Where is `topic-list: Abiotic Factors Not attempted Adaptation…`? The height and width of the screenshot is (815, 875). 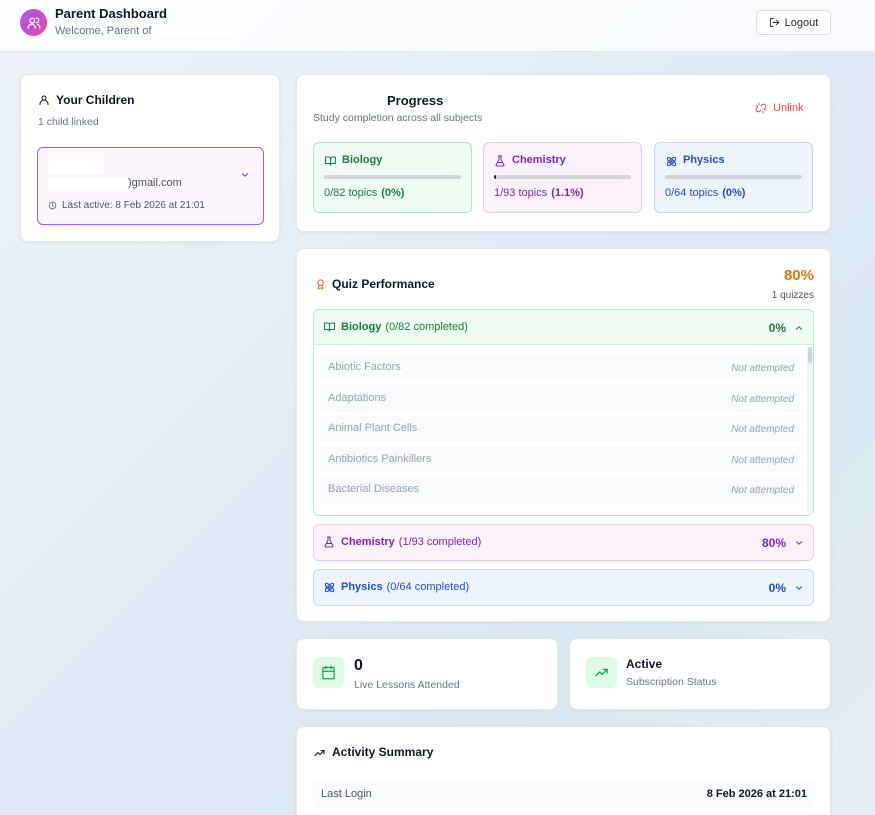 topic-list: Abiotic Factors Not attempted Adaptation… is located at coordinates (563, 430).